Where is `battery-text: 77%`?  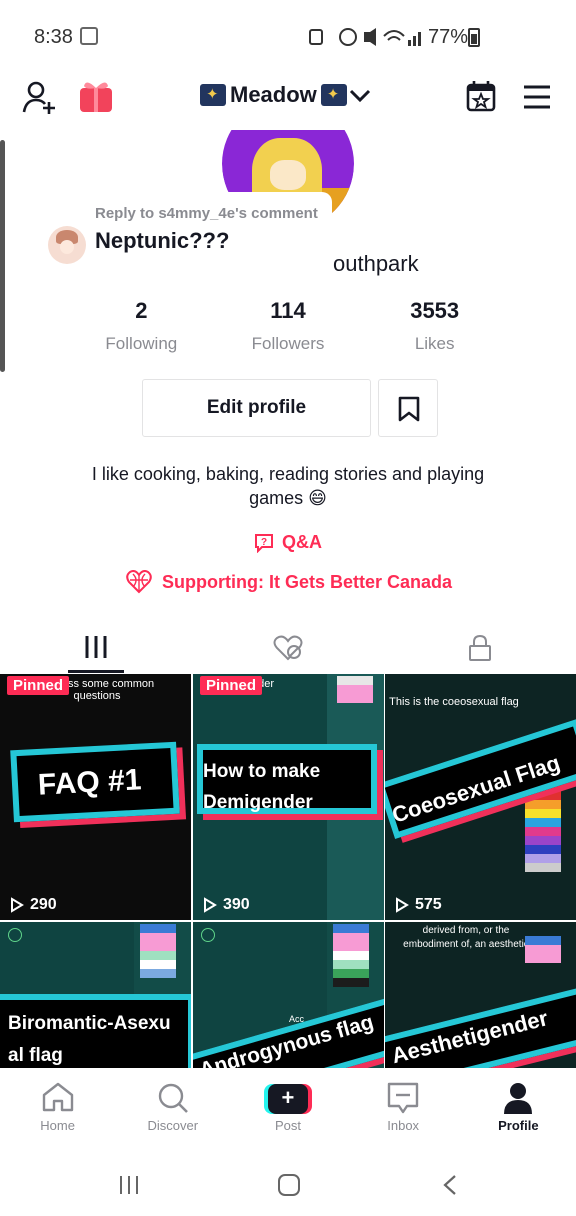
battery-text: 77% is located at coordinates (448, 37).